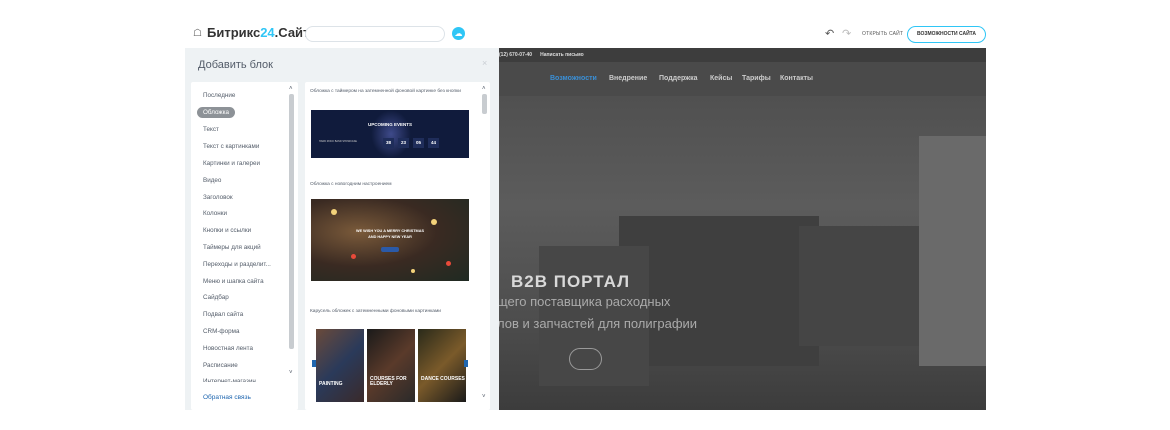  Describe the element at coordinates (403, 143) in the screenshot. I see `countdown-cell: 23` at that location.